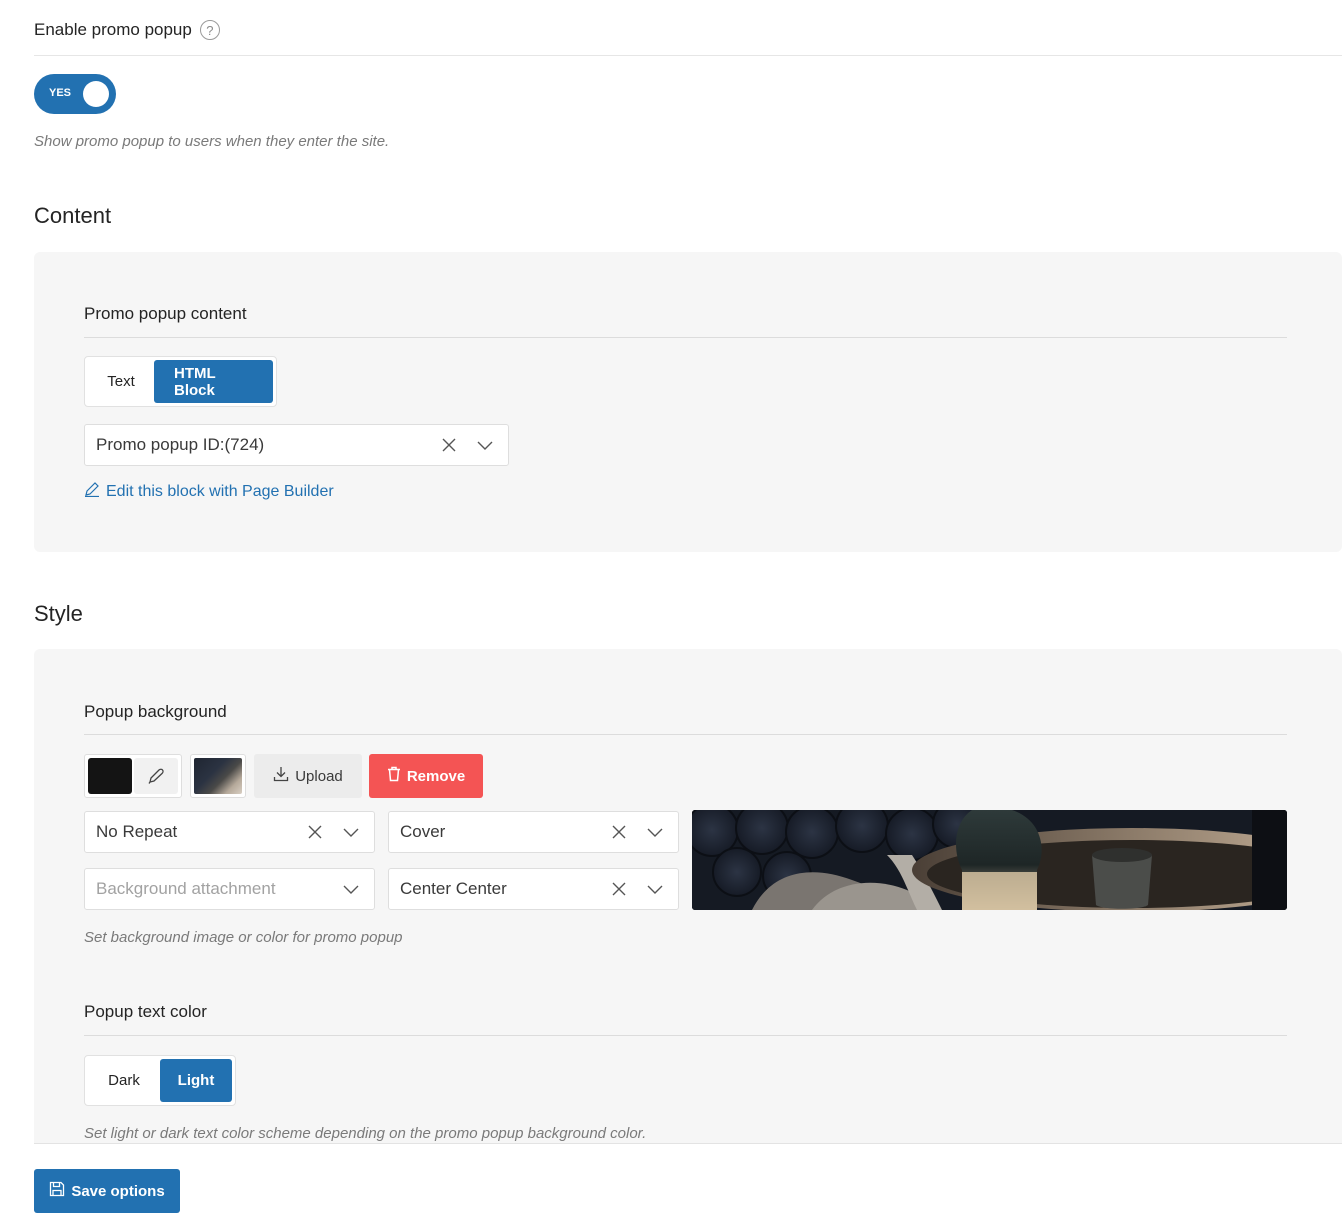 This screenshot has width=1342, height=1227. I want to click on thumbnail-image, so click(218, 776).